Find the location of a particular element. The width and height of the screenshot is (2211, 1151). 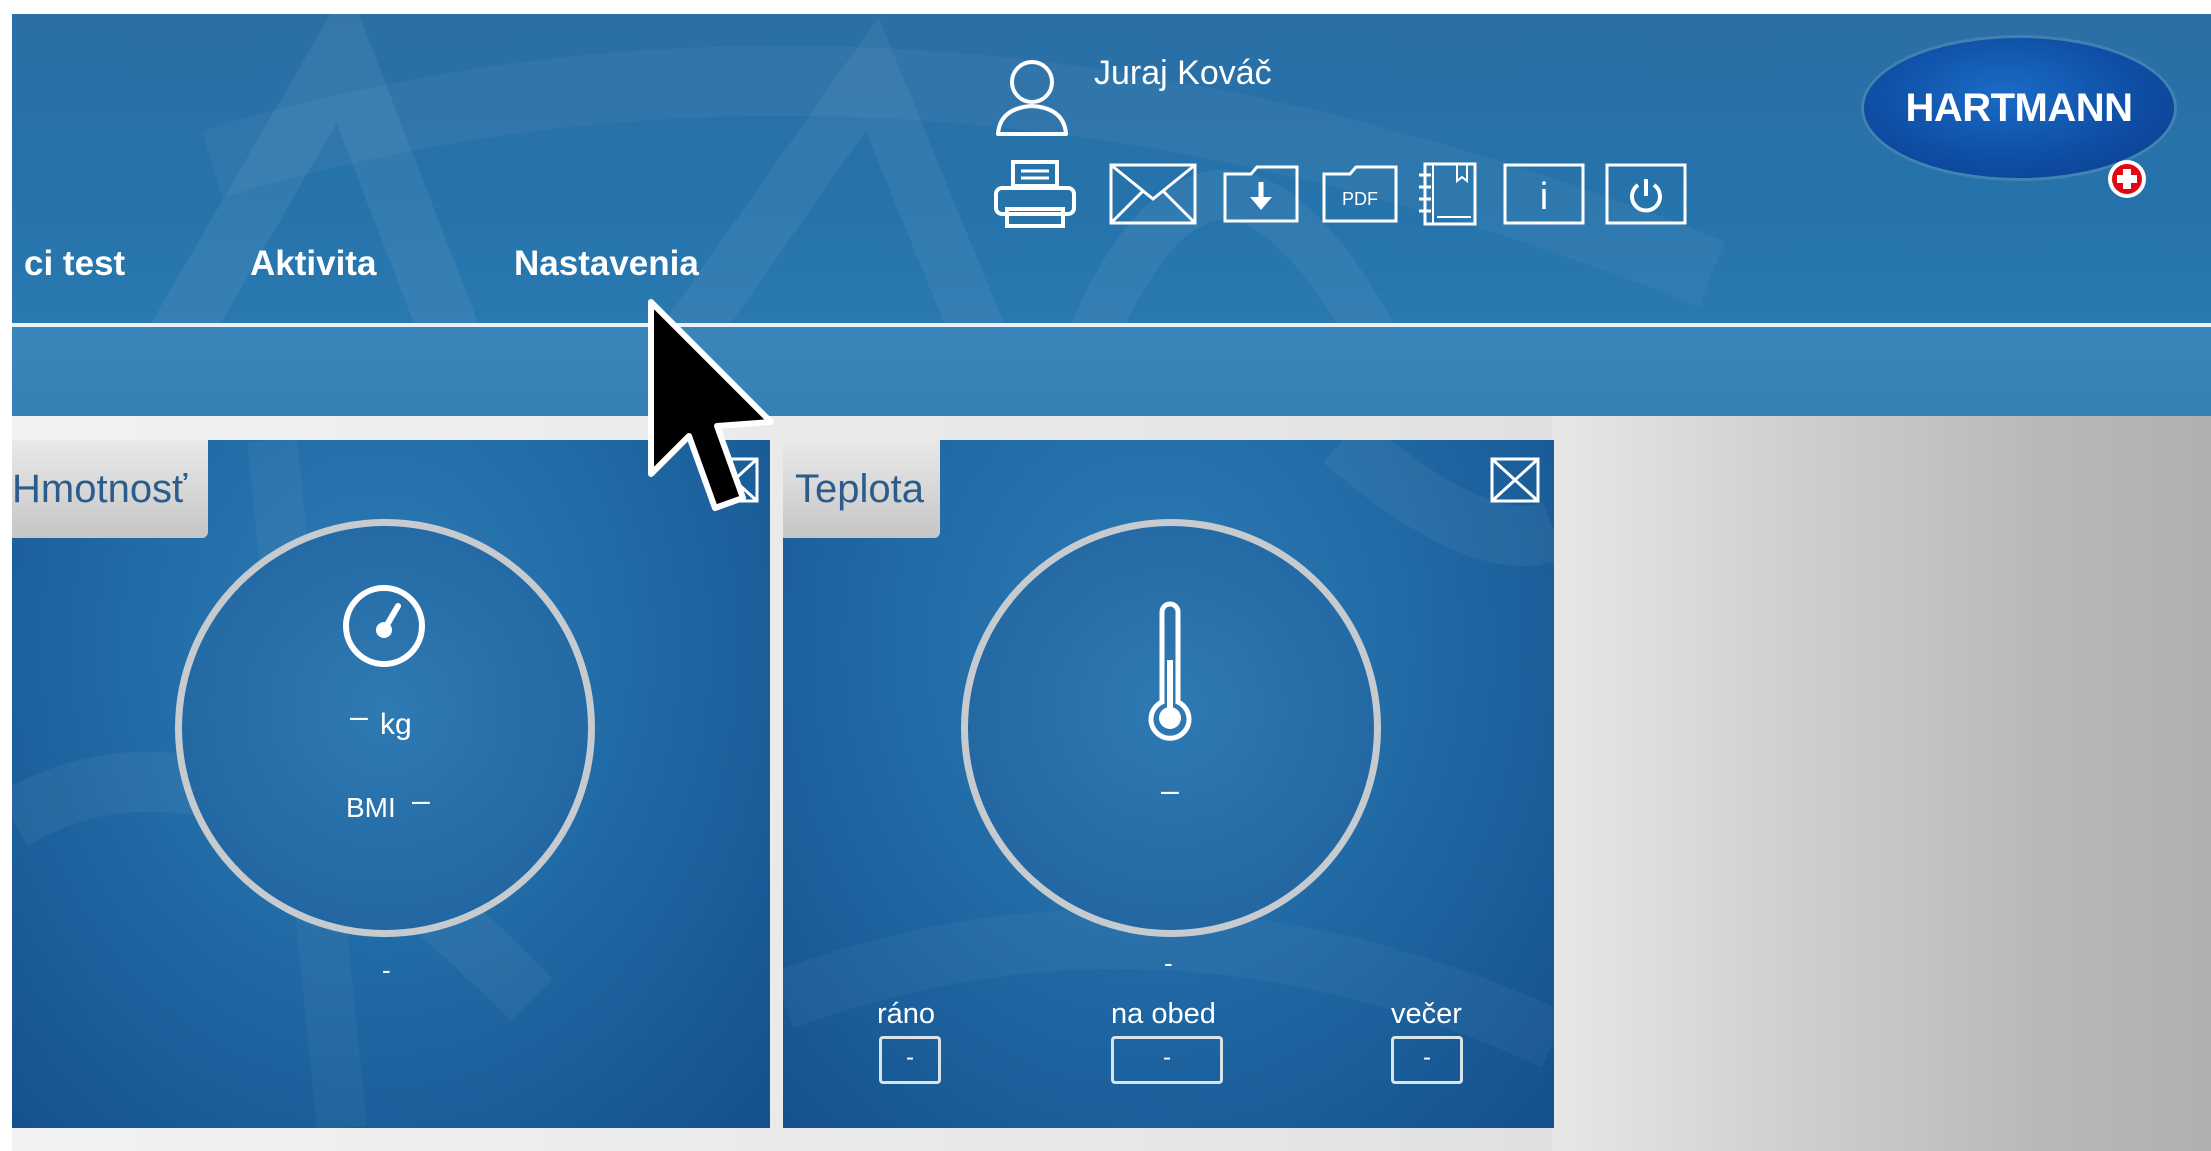

slot-evening-label: večer is located at coordinates (1426, 1014).